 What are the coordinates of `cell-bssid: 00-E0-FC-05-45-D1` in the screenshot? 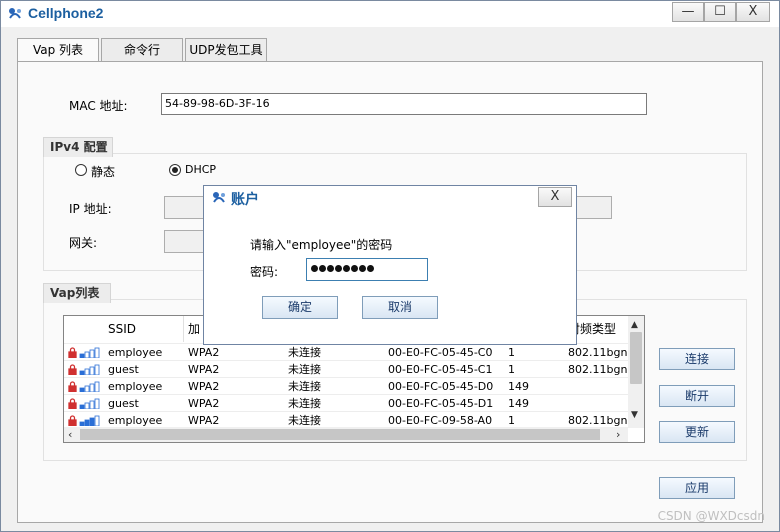 It's located at (441, 403).